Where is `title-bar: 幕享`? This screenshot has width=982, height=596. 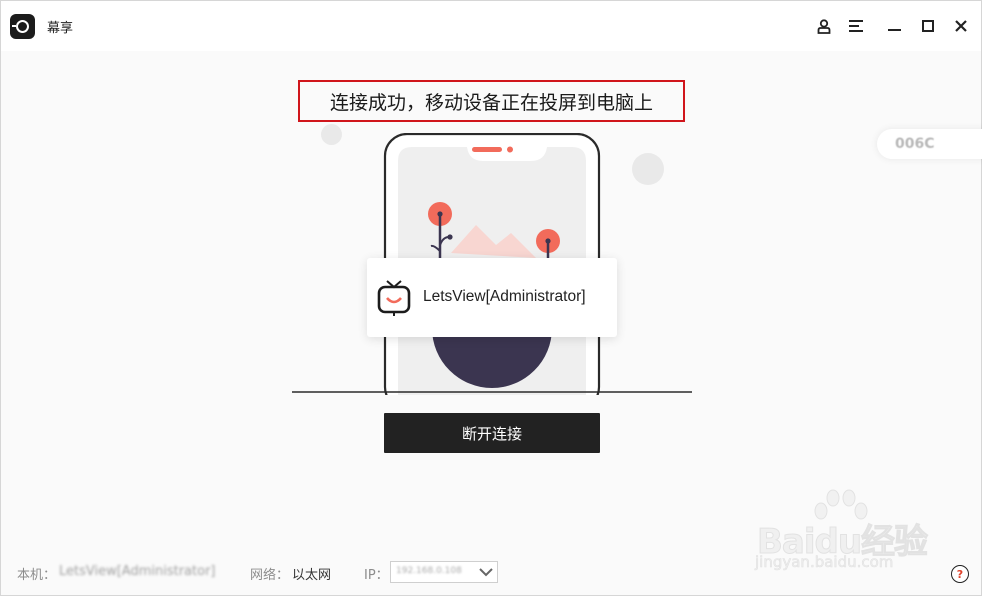
title-bar: 幕享 is located at coordinates (491, 26).